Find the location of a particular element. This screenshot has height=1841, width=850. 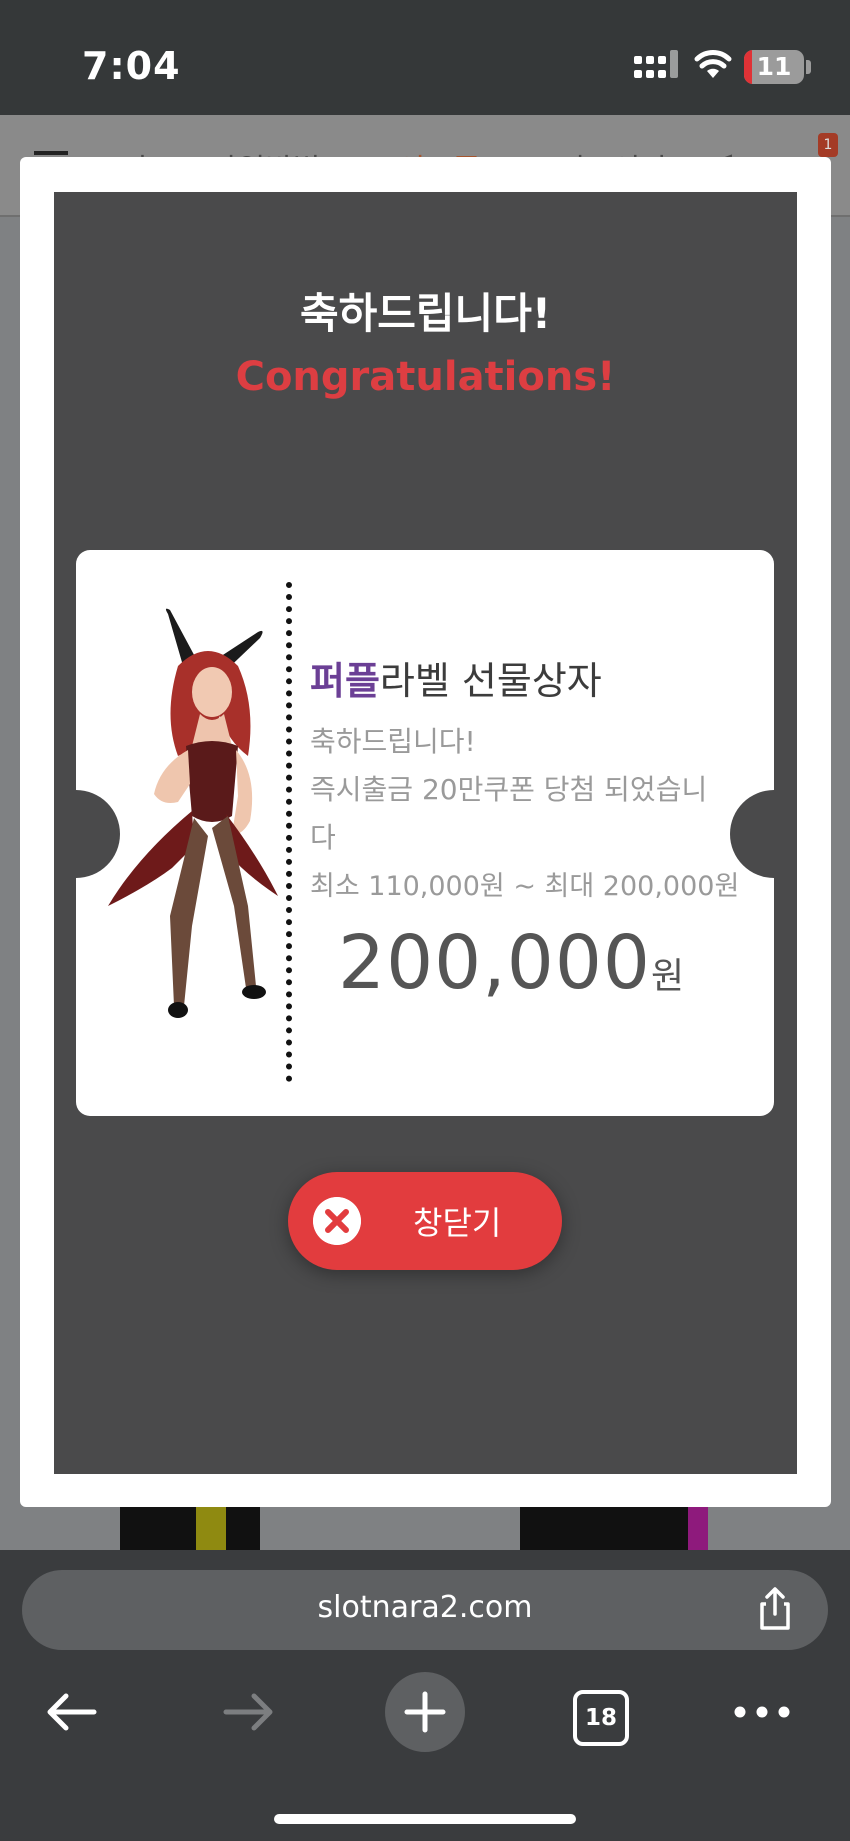

ticket-title-highlight: 퍼플 is located at coordinates (345, 681).